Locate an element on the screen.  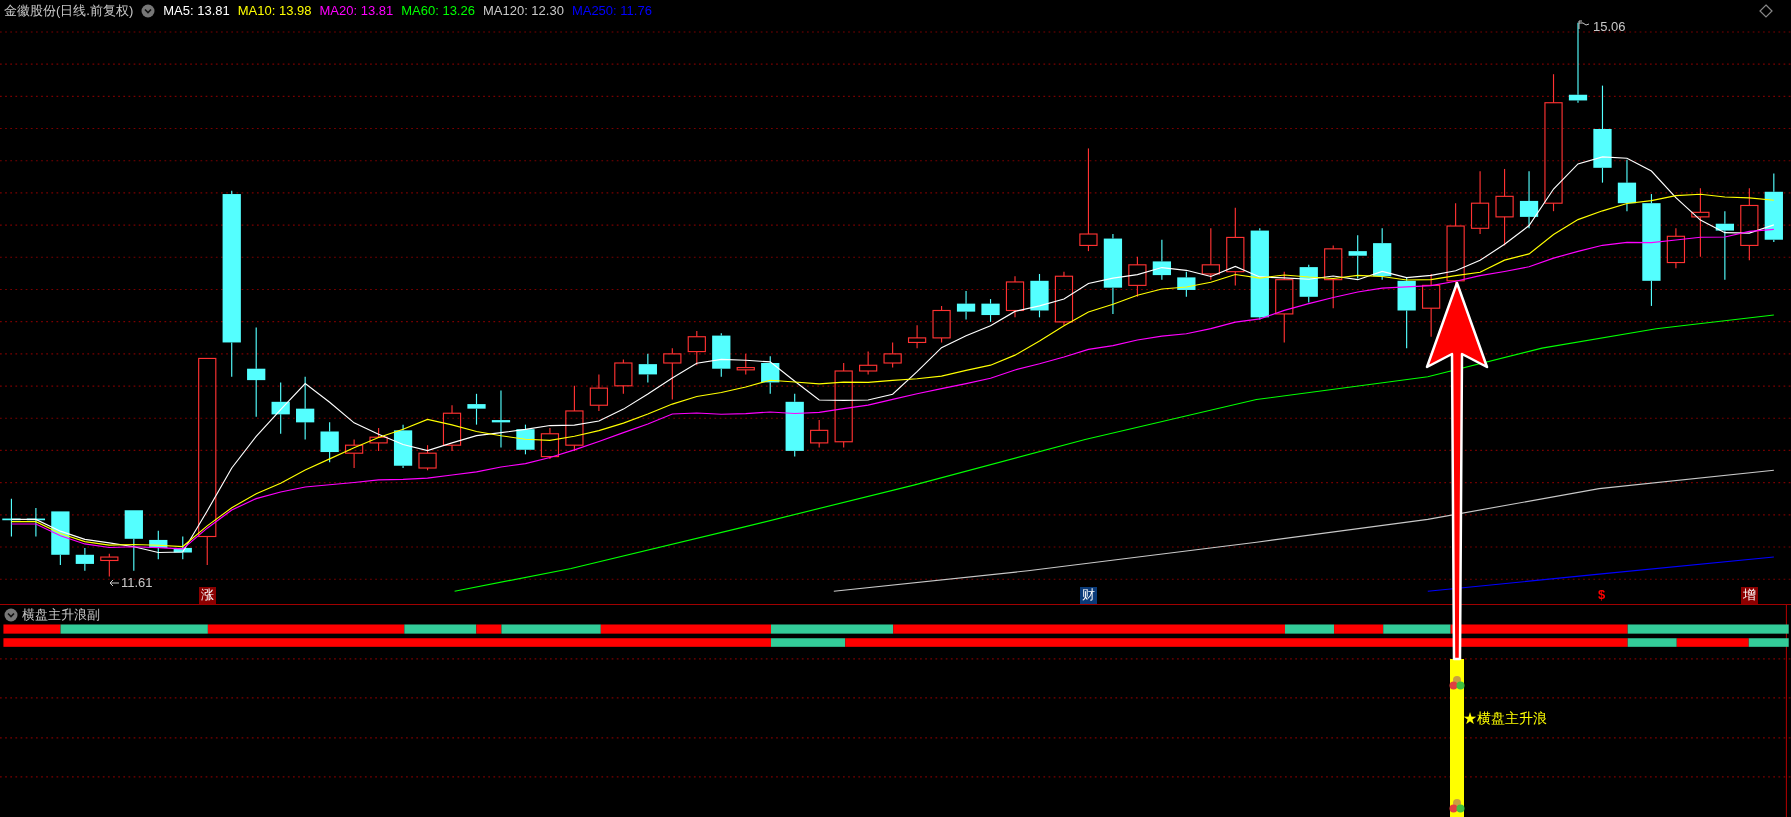
event-marker: 涨 is located at coordinates (207, 595).